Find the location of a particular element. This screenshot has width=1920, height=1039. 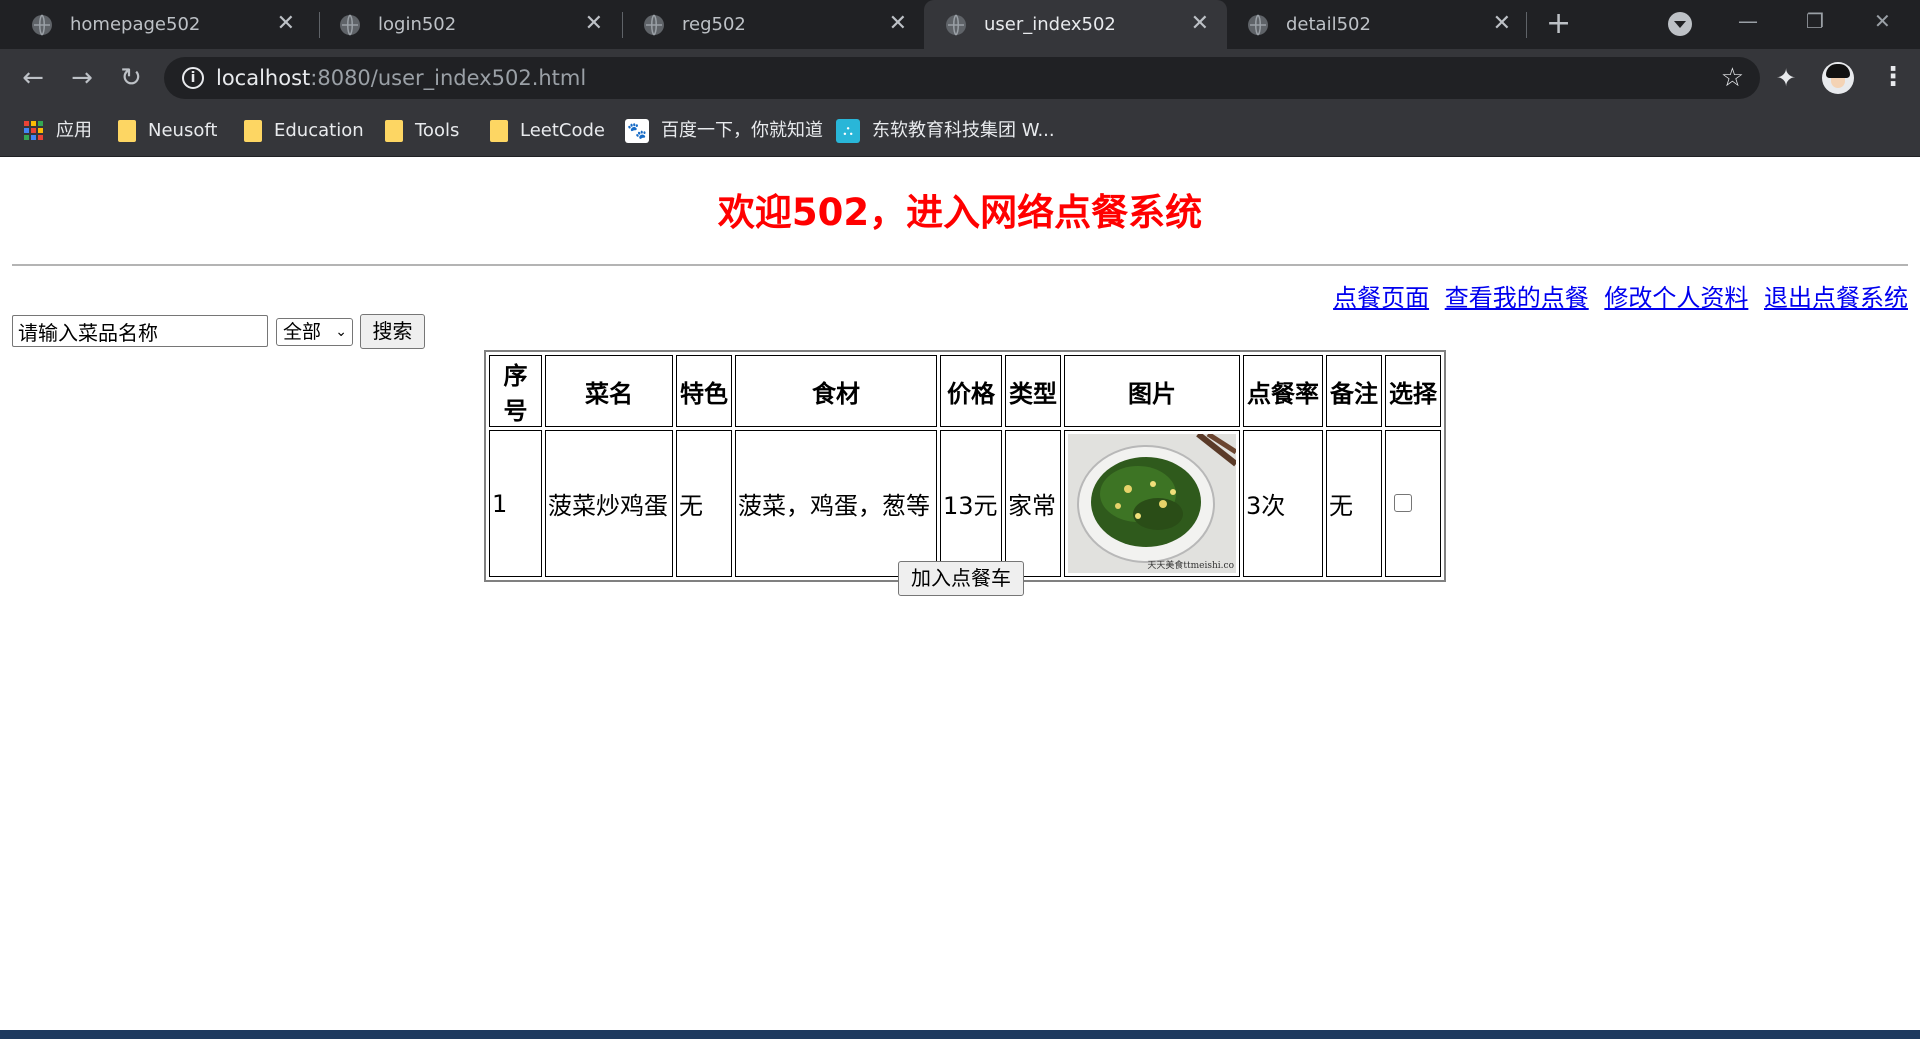

bookmark-label: LeetCode is located at coordinates (562, 130).